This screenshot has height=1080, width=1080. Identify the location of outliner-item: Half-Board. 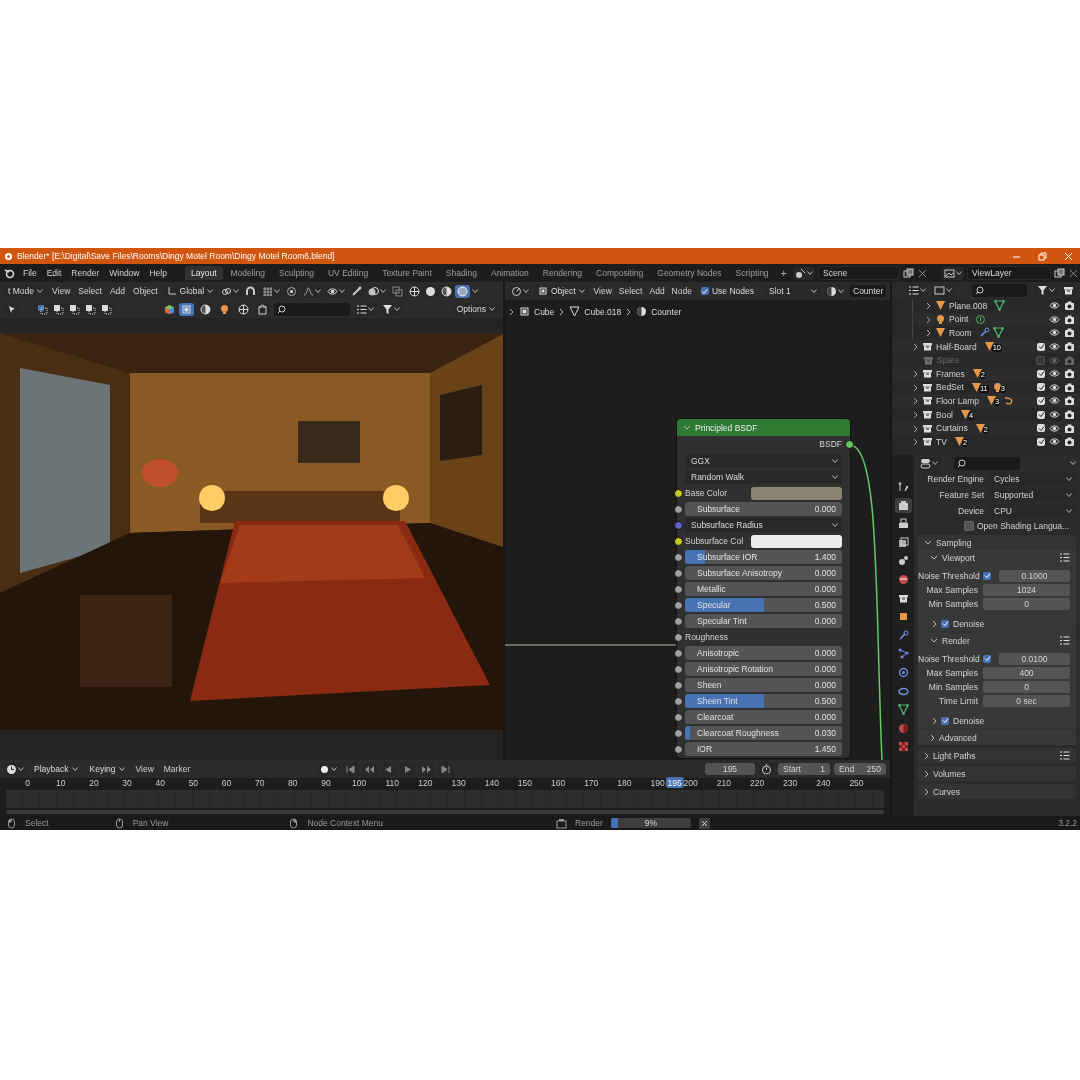
(956, 346).